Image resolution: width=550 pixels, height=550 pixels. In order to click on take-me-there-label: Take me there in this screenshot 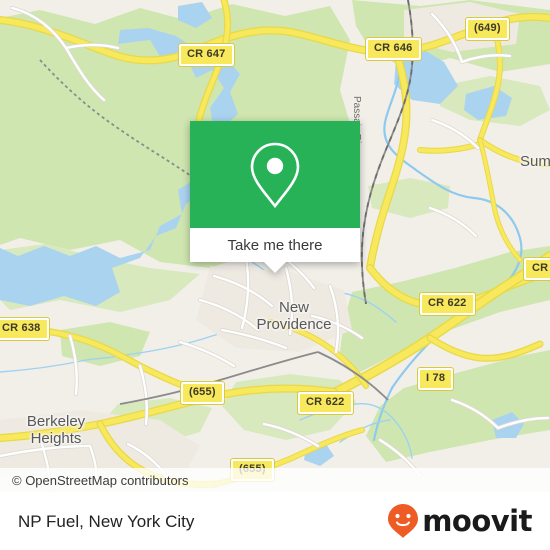, I will do `click(275, 245)`.